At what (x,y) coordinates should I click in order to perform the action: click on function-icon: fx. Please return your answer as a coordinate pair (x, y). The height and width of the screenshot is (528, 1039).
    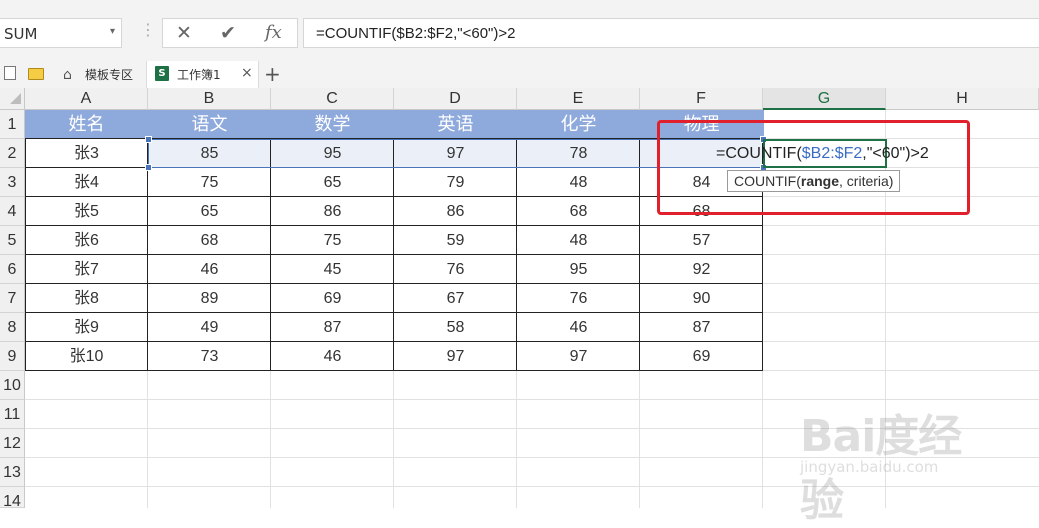
    Looking at the image, I should click on (273, 32).